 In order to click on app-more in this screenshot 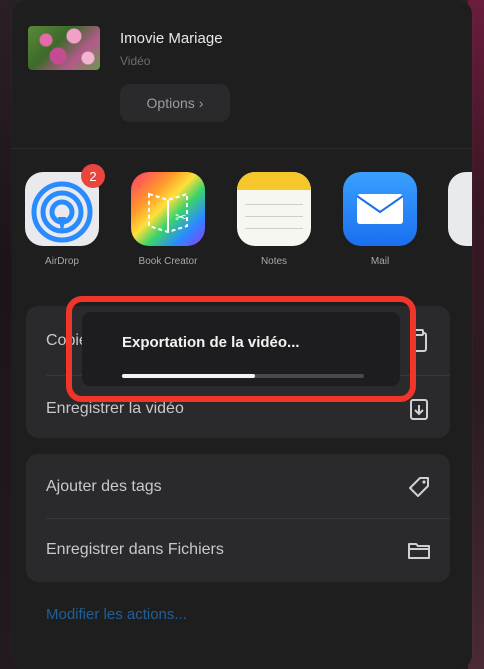, I will do `click(460, 209)`.